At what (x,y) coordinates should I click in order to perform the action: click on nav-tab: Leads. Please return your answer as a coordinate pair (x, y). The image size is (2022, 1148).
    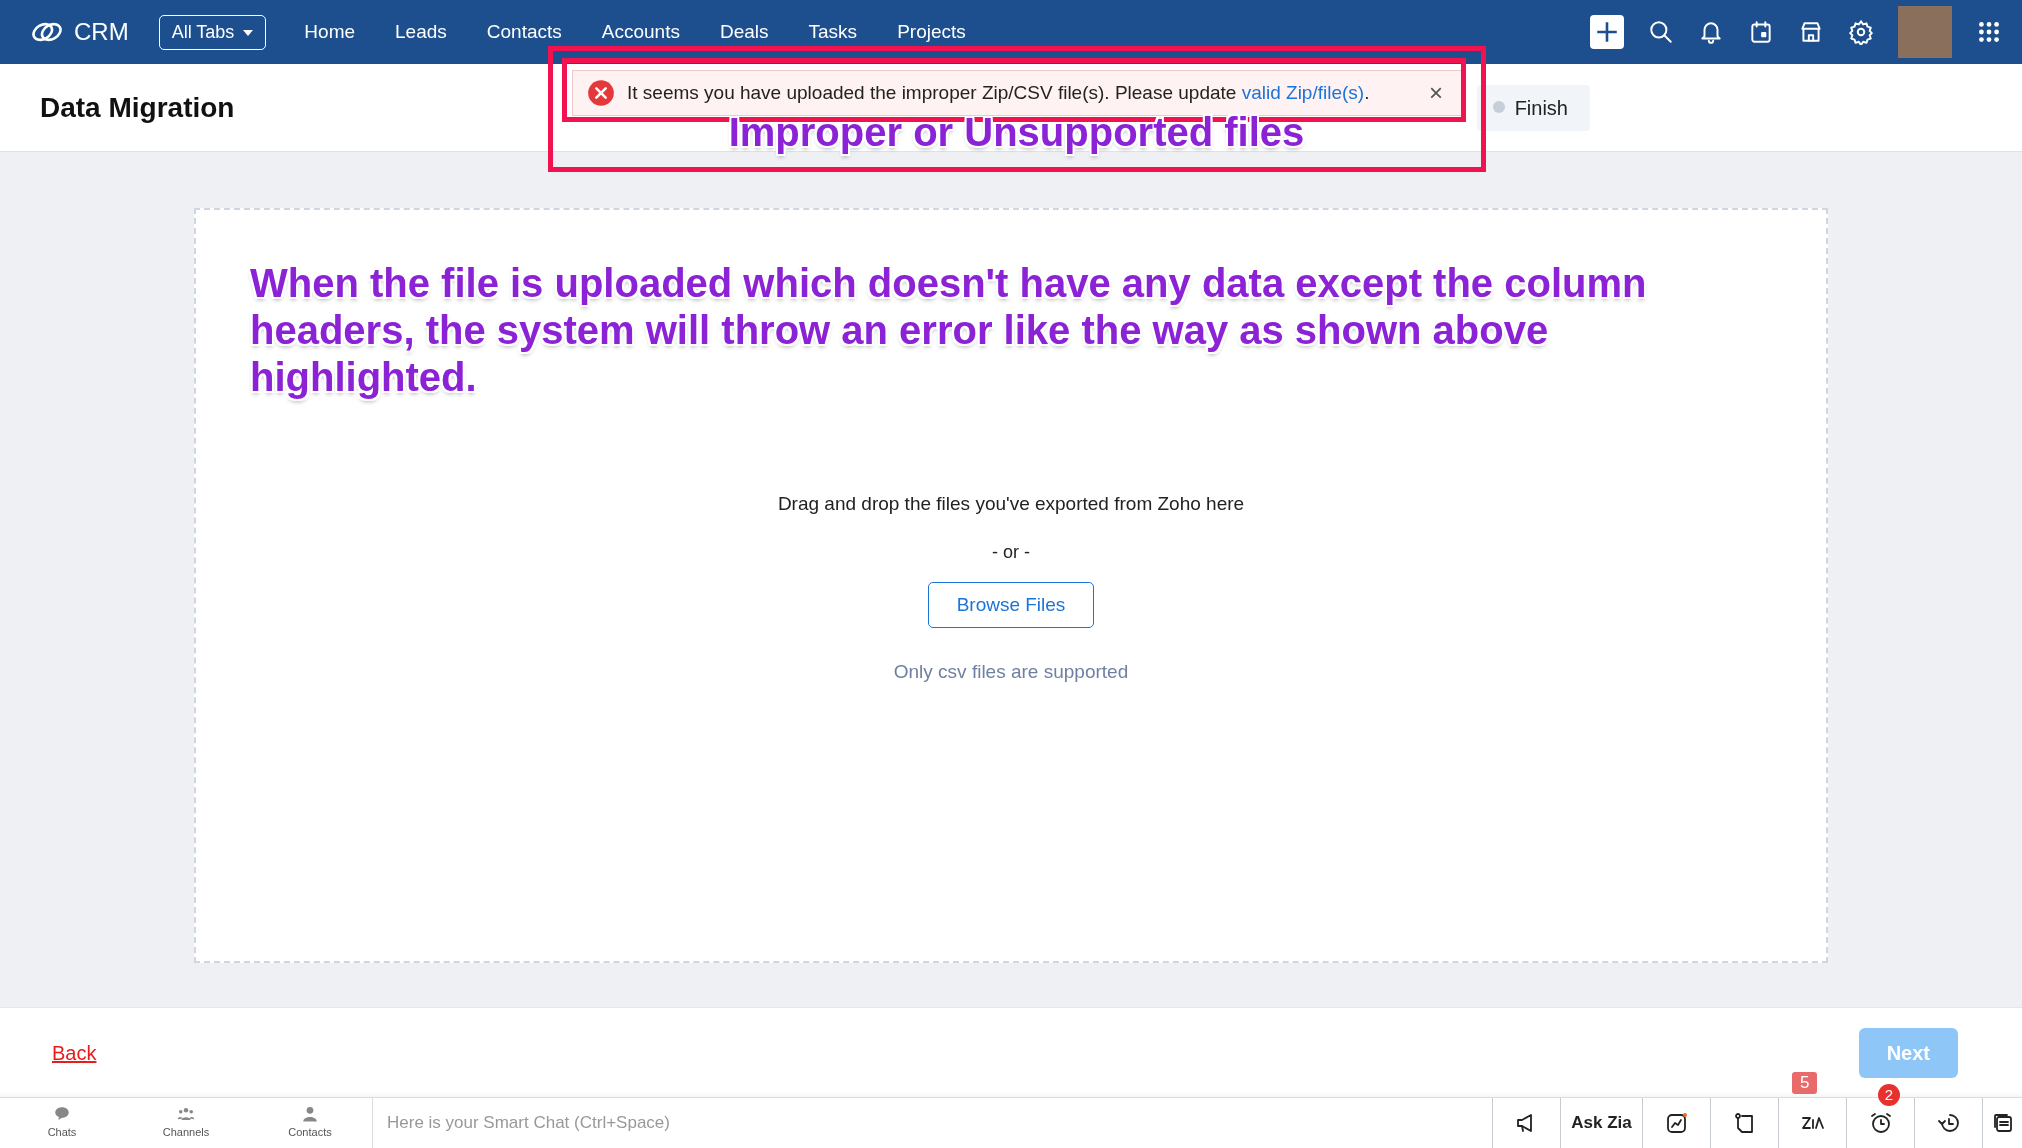
    Looking at the image, I should click on (421, 32).